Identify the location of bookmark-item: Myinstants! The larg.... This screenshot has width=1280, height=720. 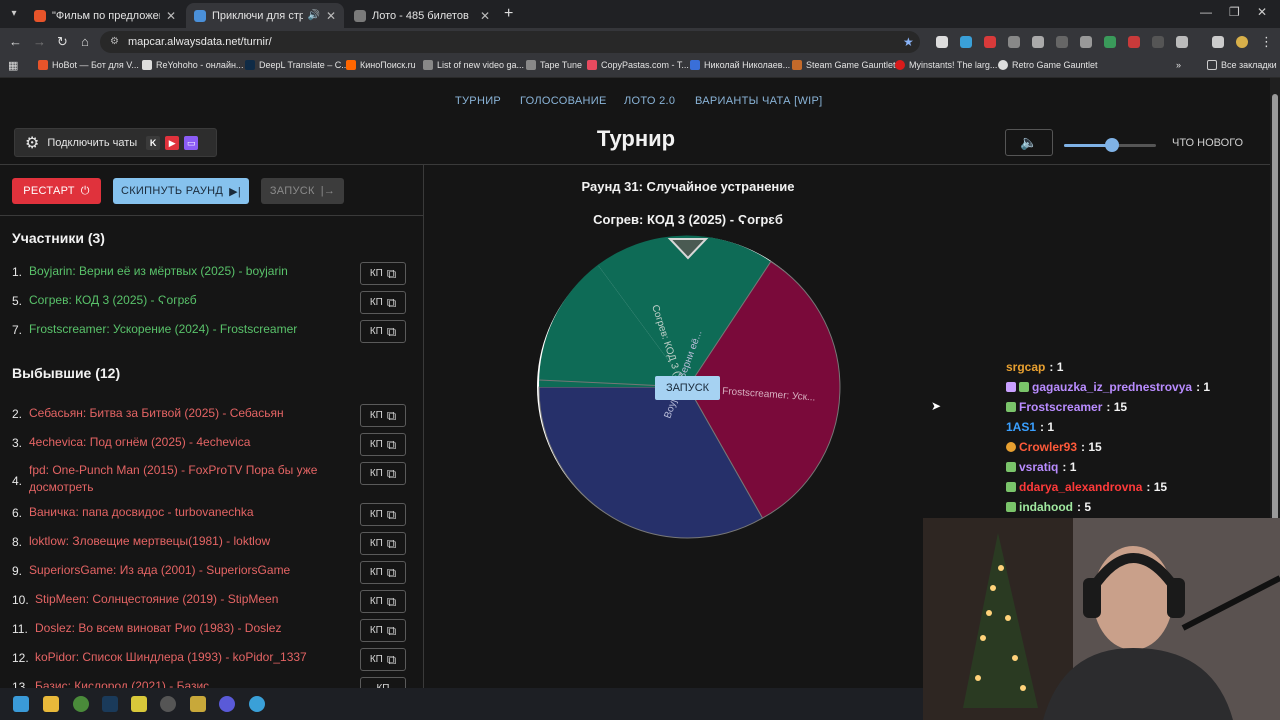
(946, 65).